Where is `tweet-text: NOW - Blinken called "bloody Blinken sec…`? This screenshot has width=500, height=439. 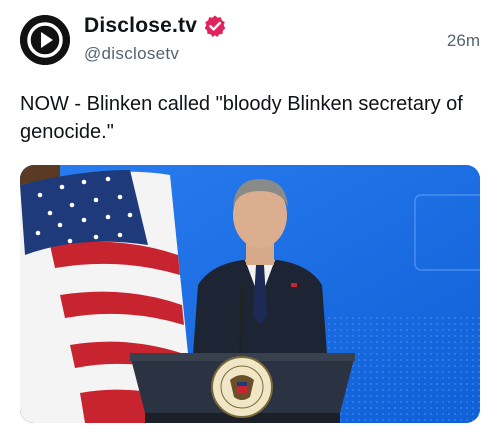
tweet-text: NOW - Blinken called "bloody Blinken sec… is located at coordinates (241, 118).